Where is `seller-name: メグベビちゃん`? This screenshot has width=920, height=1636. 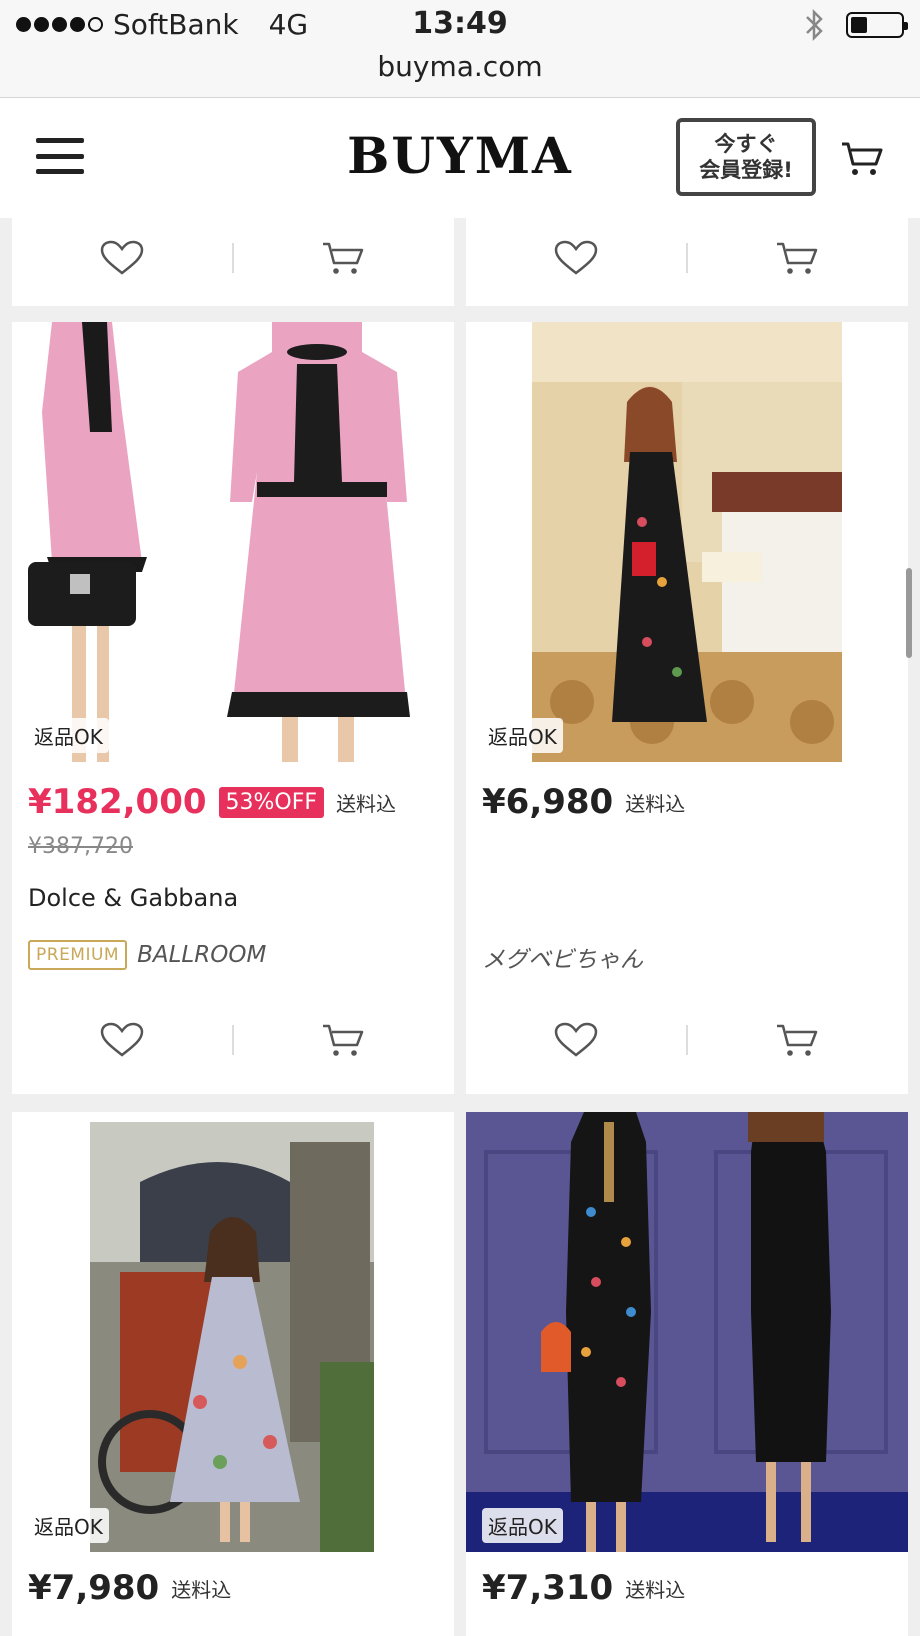
seller-name: メグベビちゃん is located at coordinates (562, 957).